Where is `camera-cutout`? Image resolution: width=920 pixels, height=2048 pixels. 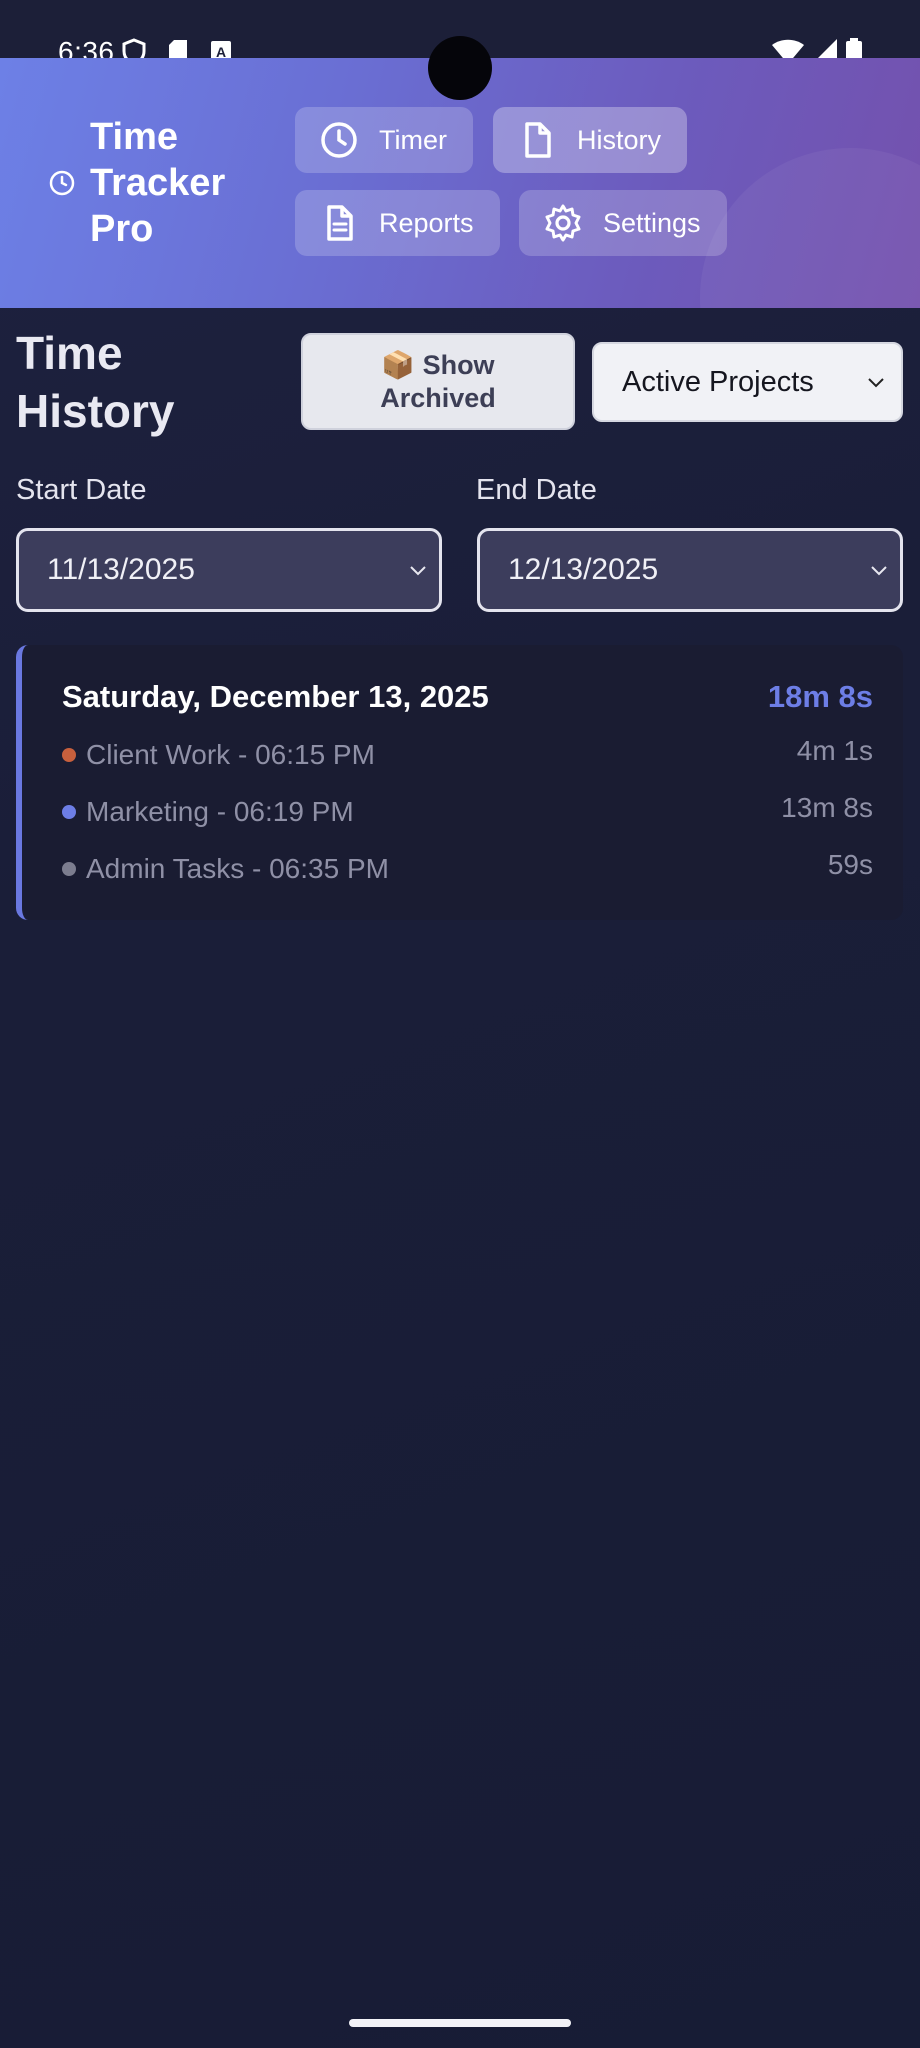 camera-cutout is located at coordinates (460, 68).